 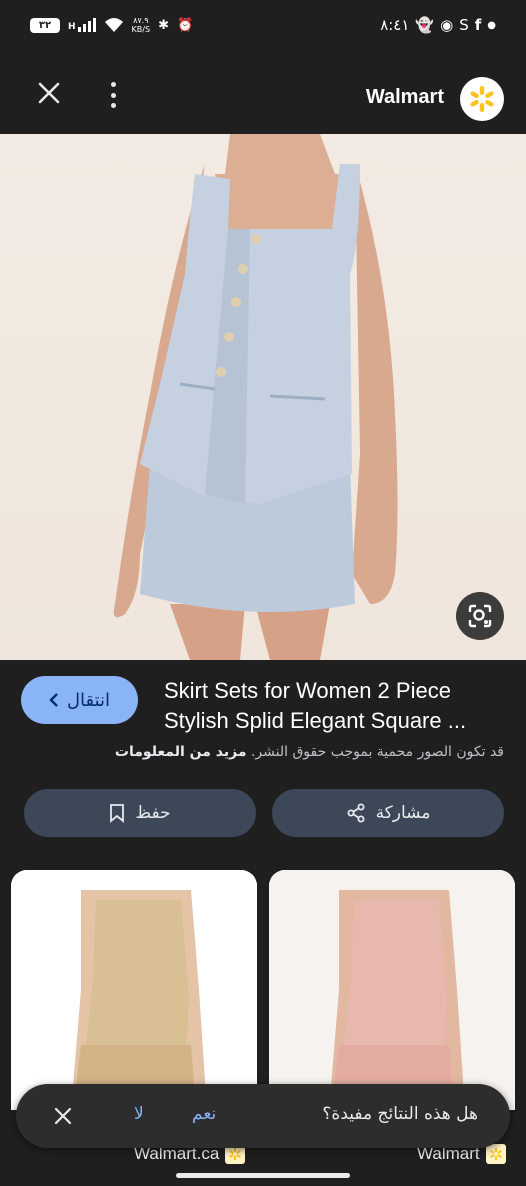 What do you see at coordinates (425, 25) in the screenshot?
I see `snapchat-icon: 👻` at bounding box center [425, 25].